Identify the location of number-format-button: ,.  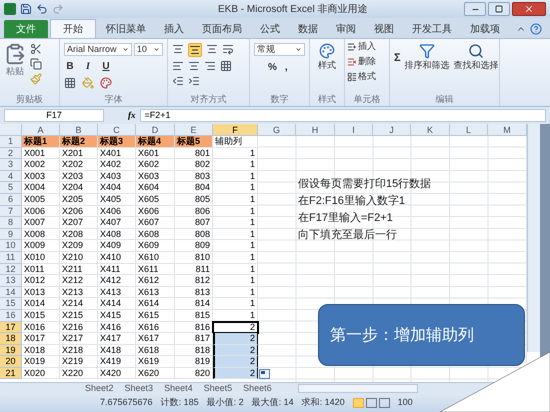
(286, 67).